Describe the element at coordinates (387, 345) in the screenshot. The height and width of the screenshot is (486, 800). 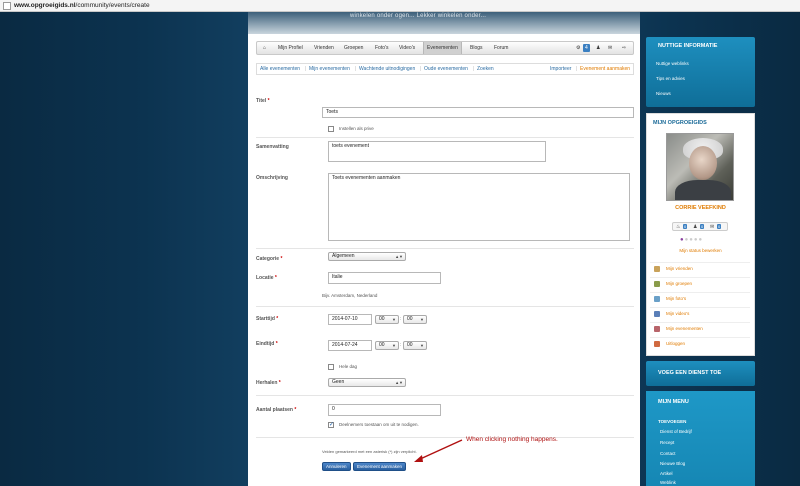
I see `end-hour-select: 00 ▼` at that location.